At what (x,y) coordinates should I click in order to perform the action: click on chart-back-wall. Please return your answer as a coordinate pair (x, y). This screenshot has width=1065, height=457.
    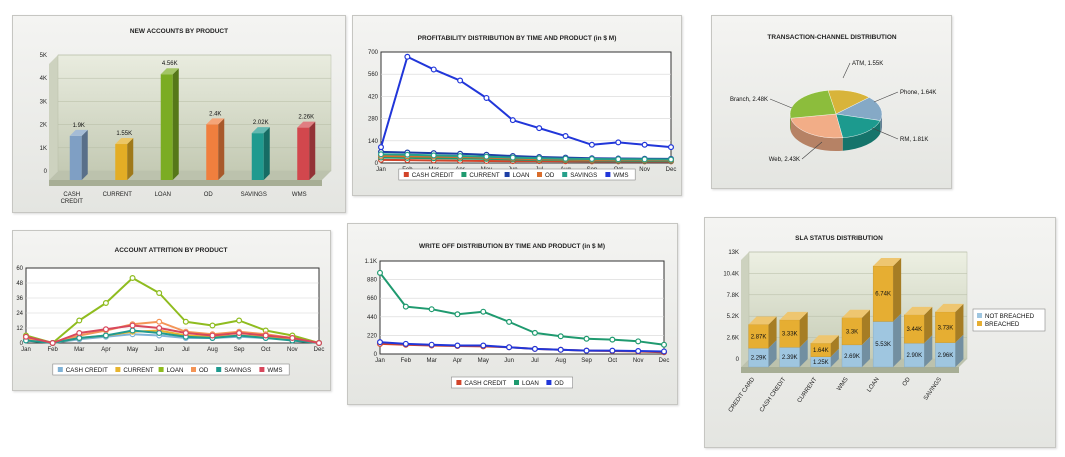
    Looking at the image, I should click on (194, 113).